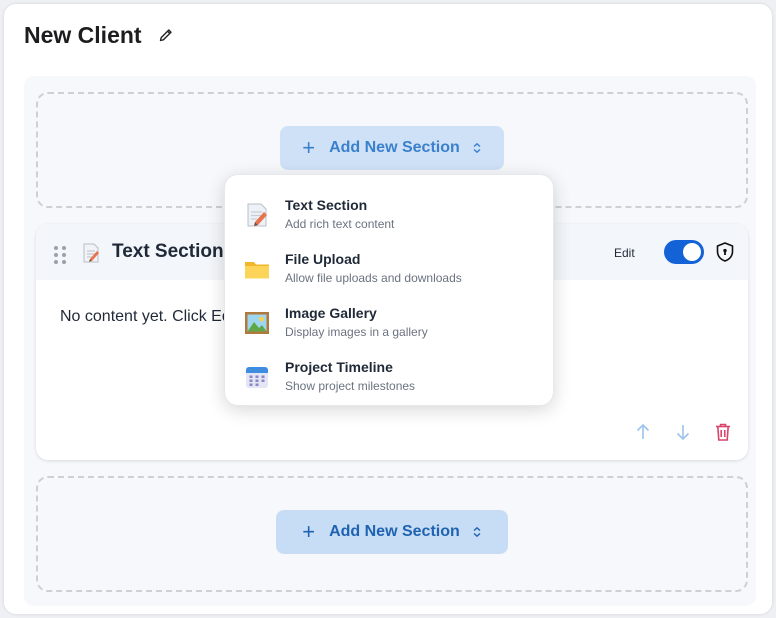 This screenshot has width=776, height=618. I want to click on page-title: New Client, so click(83, 34).